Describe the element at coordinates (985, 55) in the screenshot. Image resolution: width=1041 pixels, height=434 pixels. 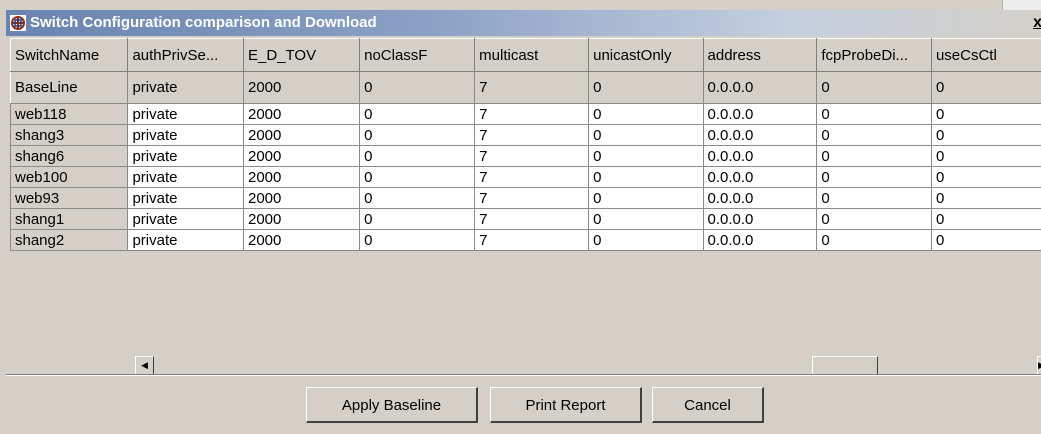
I see `column-header: useCsCtl` at that location.